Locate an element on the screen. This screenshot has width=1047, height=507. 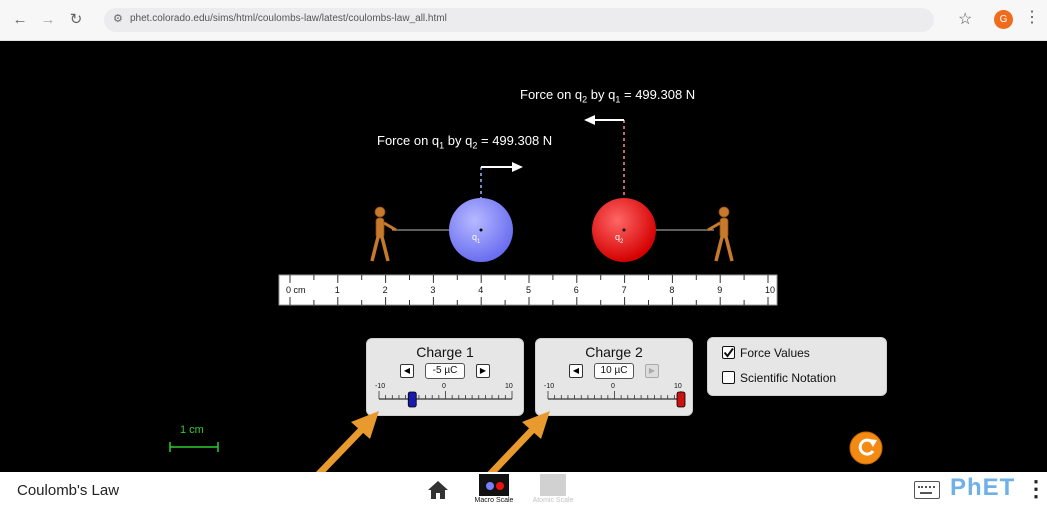
ruler-label: 7 is located at coordinates (624, 290).